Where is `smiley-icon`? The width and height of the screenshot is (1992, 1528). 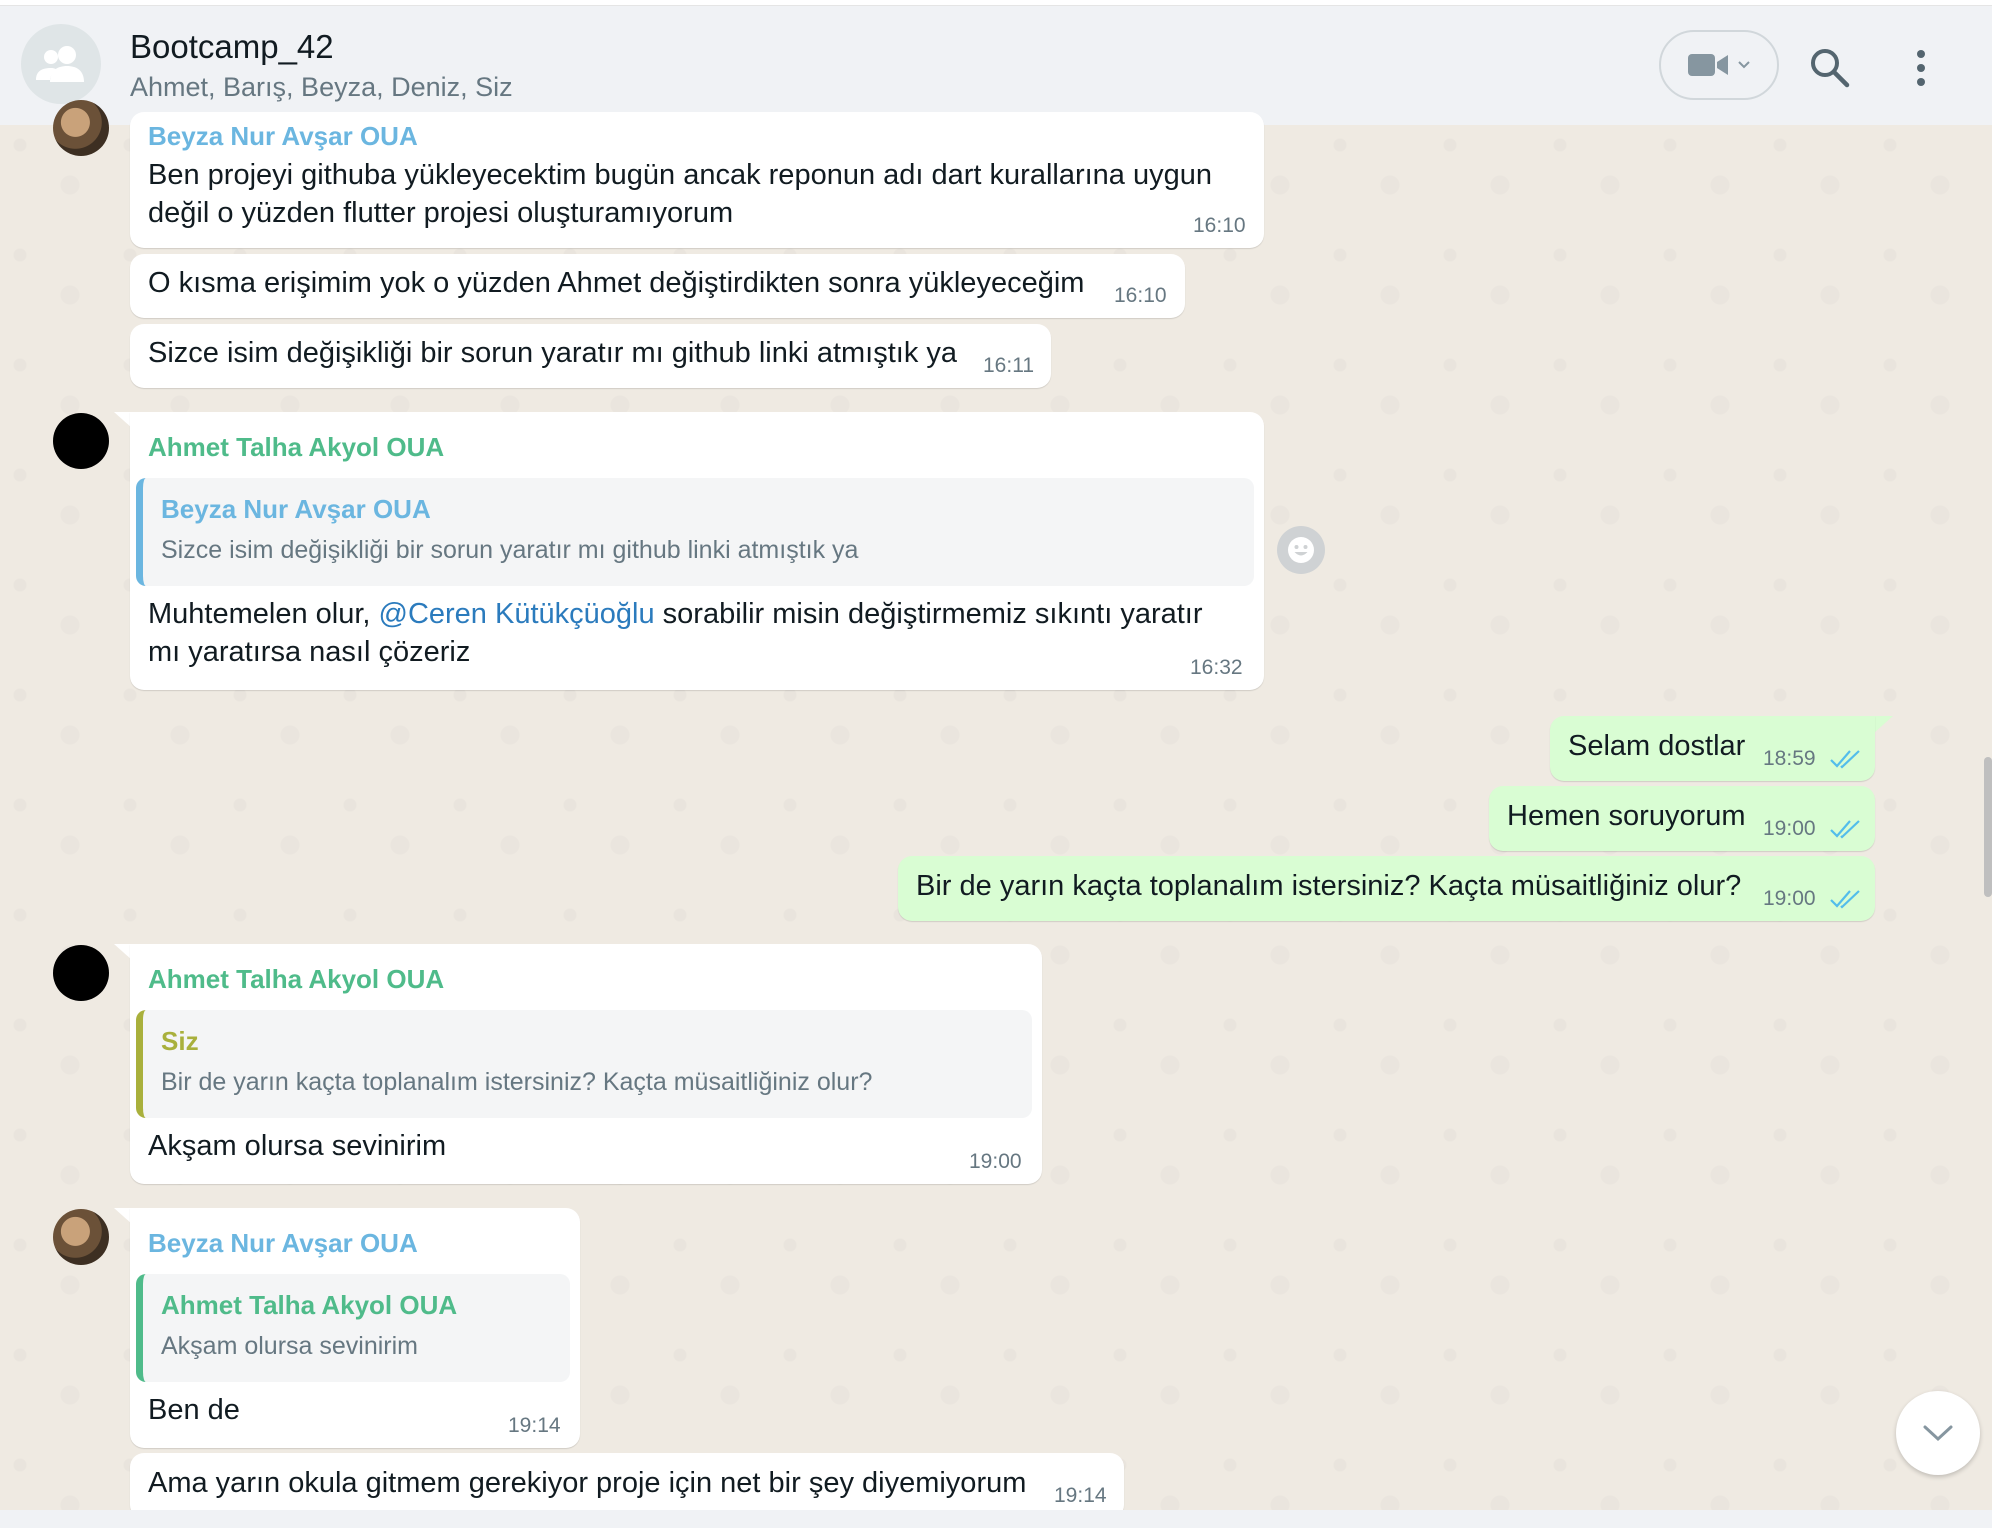
smiley-icon is located at coordinates (1301, 550).